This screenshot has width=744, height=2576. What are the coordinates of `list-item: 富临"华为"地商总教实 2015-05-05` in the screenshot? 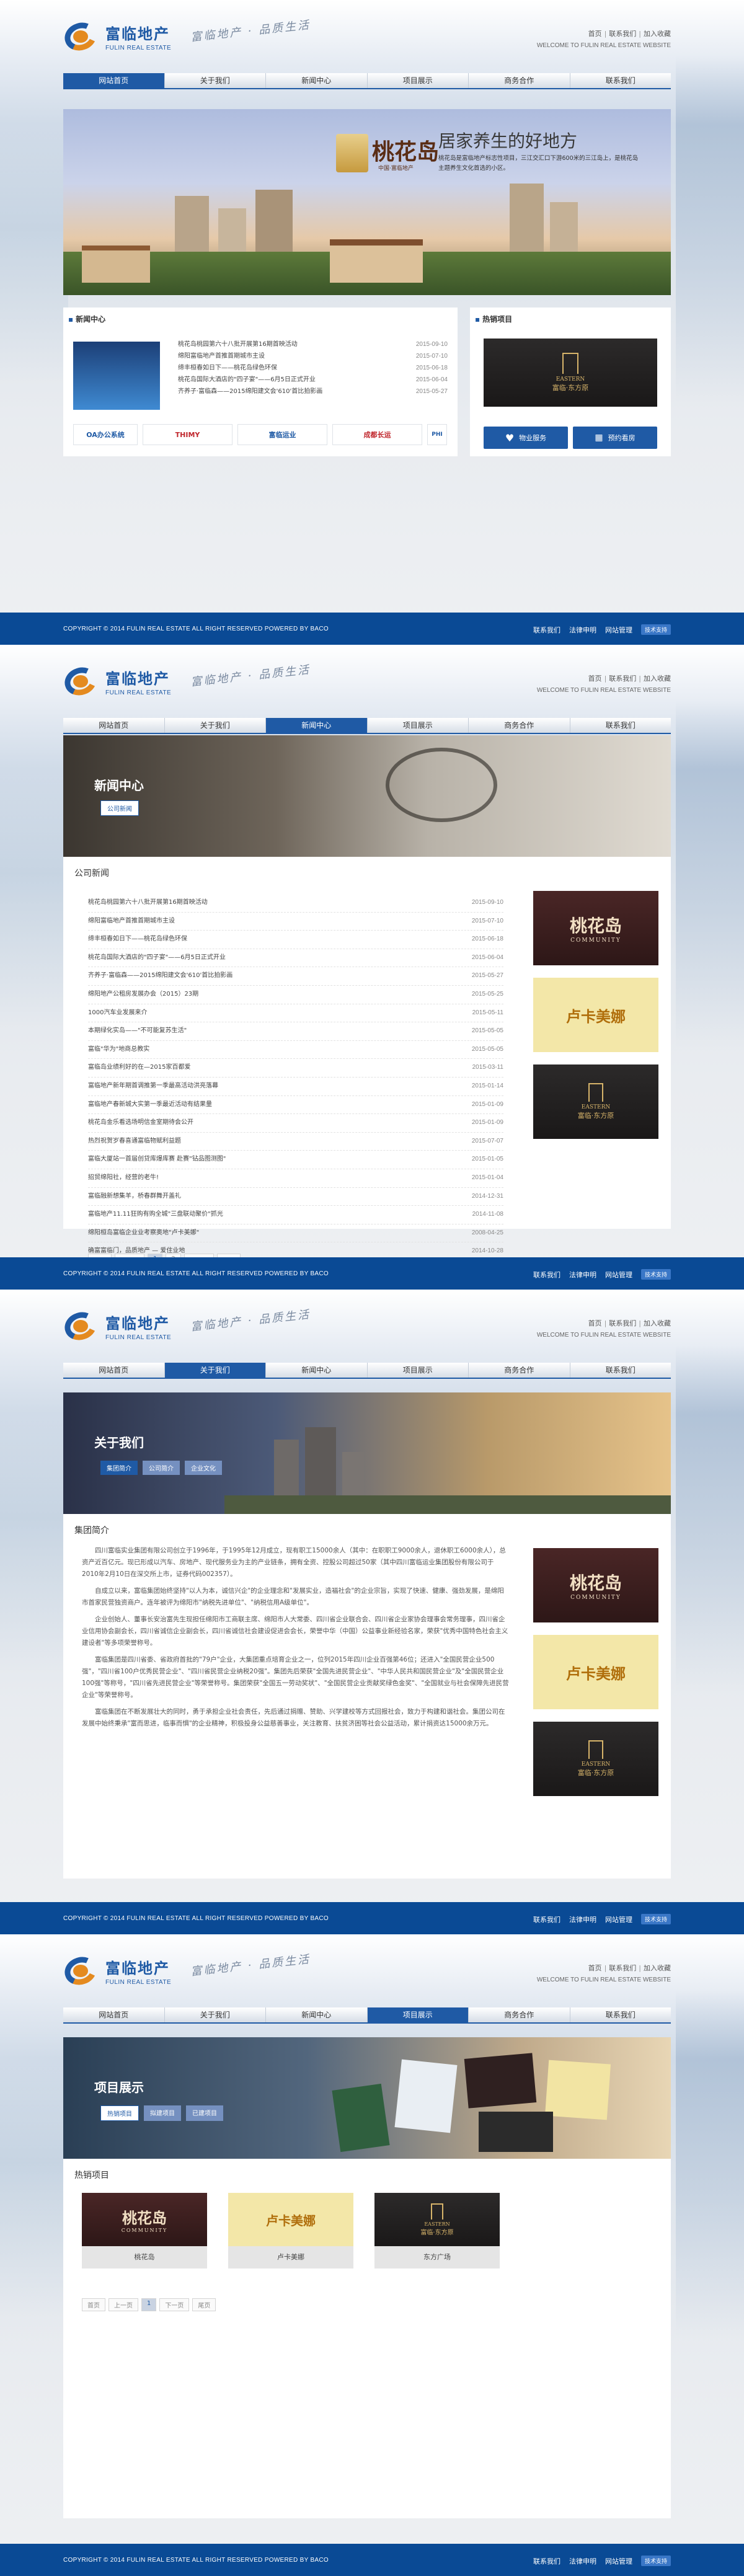 It's located at (295, 1050).